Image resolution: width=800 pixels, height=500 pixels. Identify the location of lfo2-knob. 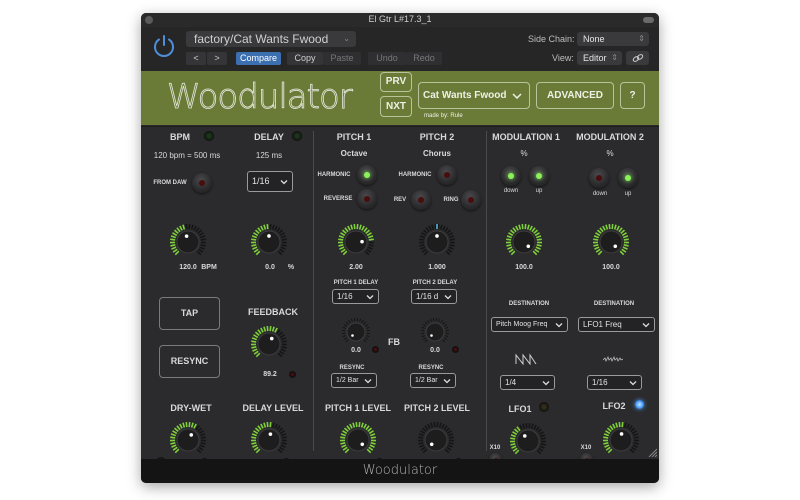
(621, 440).